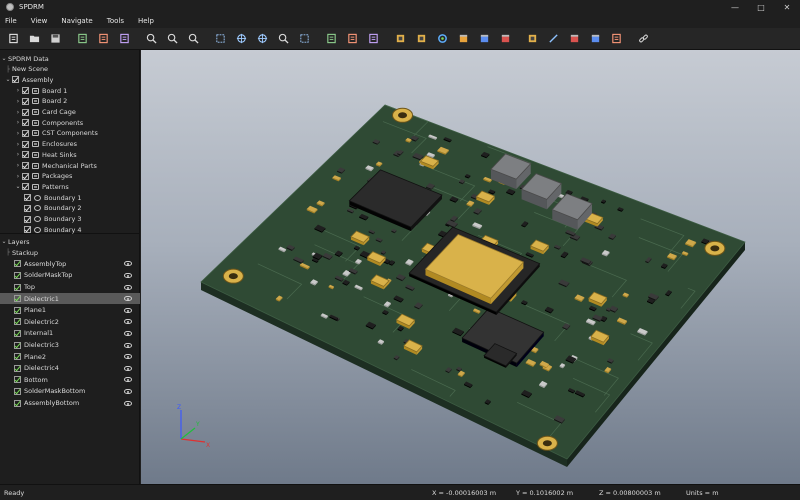 The image size is (800, 500). I want to click on tree-item-boundary-2: Boundary 2, so click(70, 208).